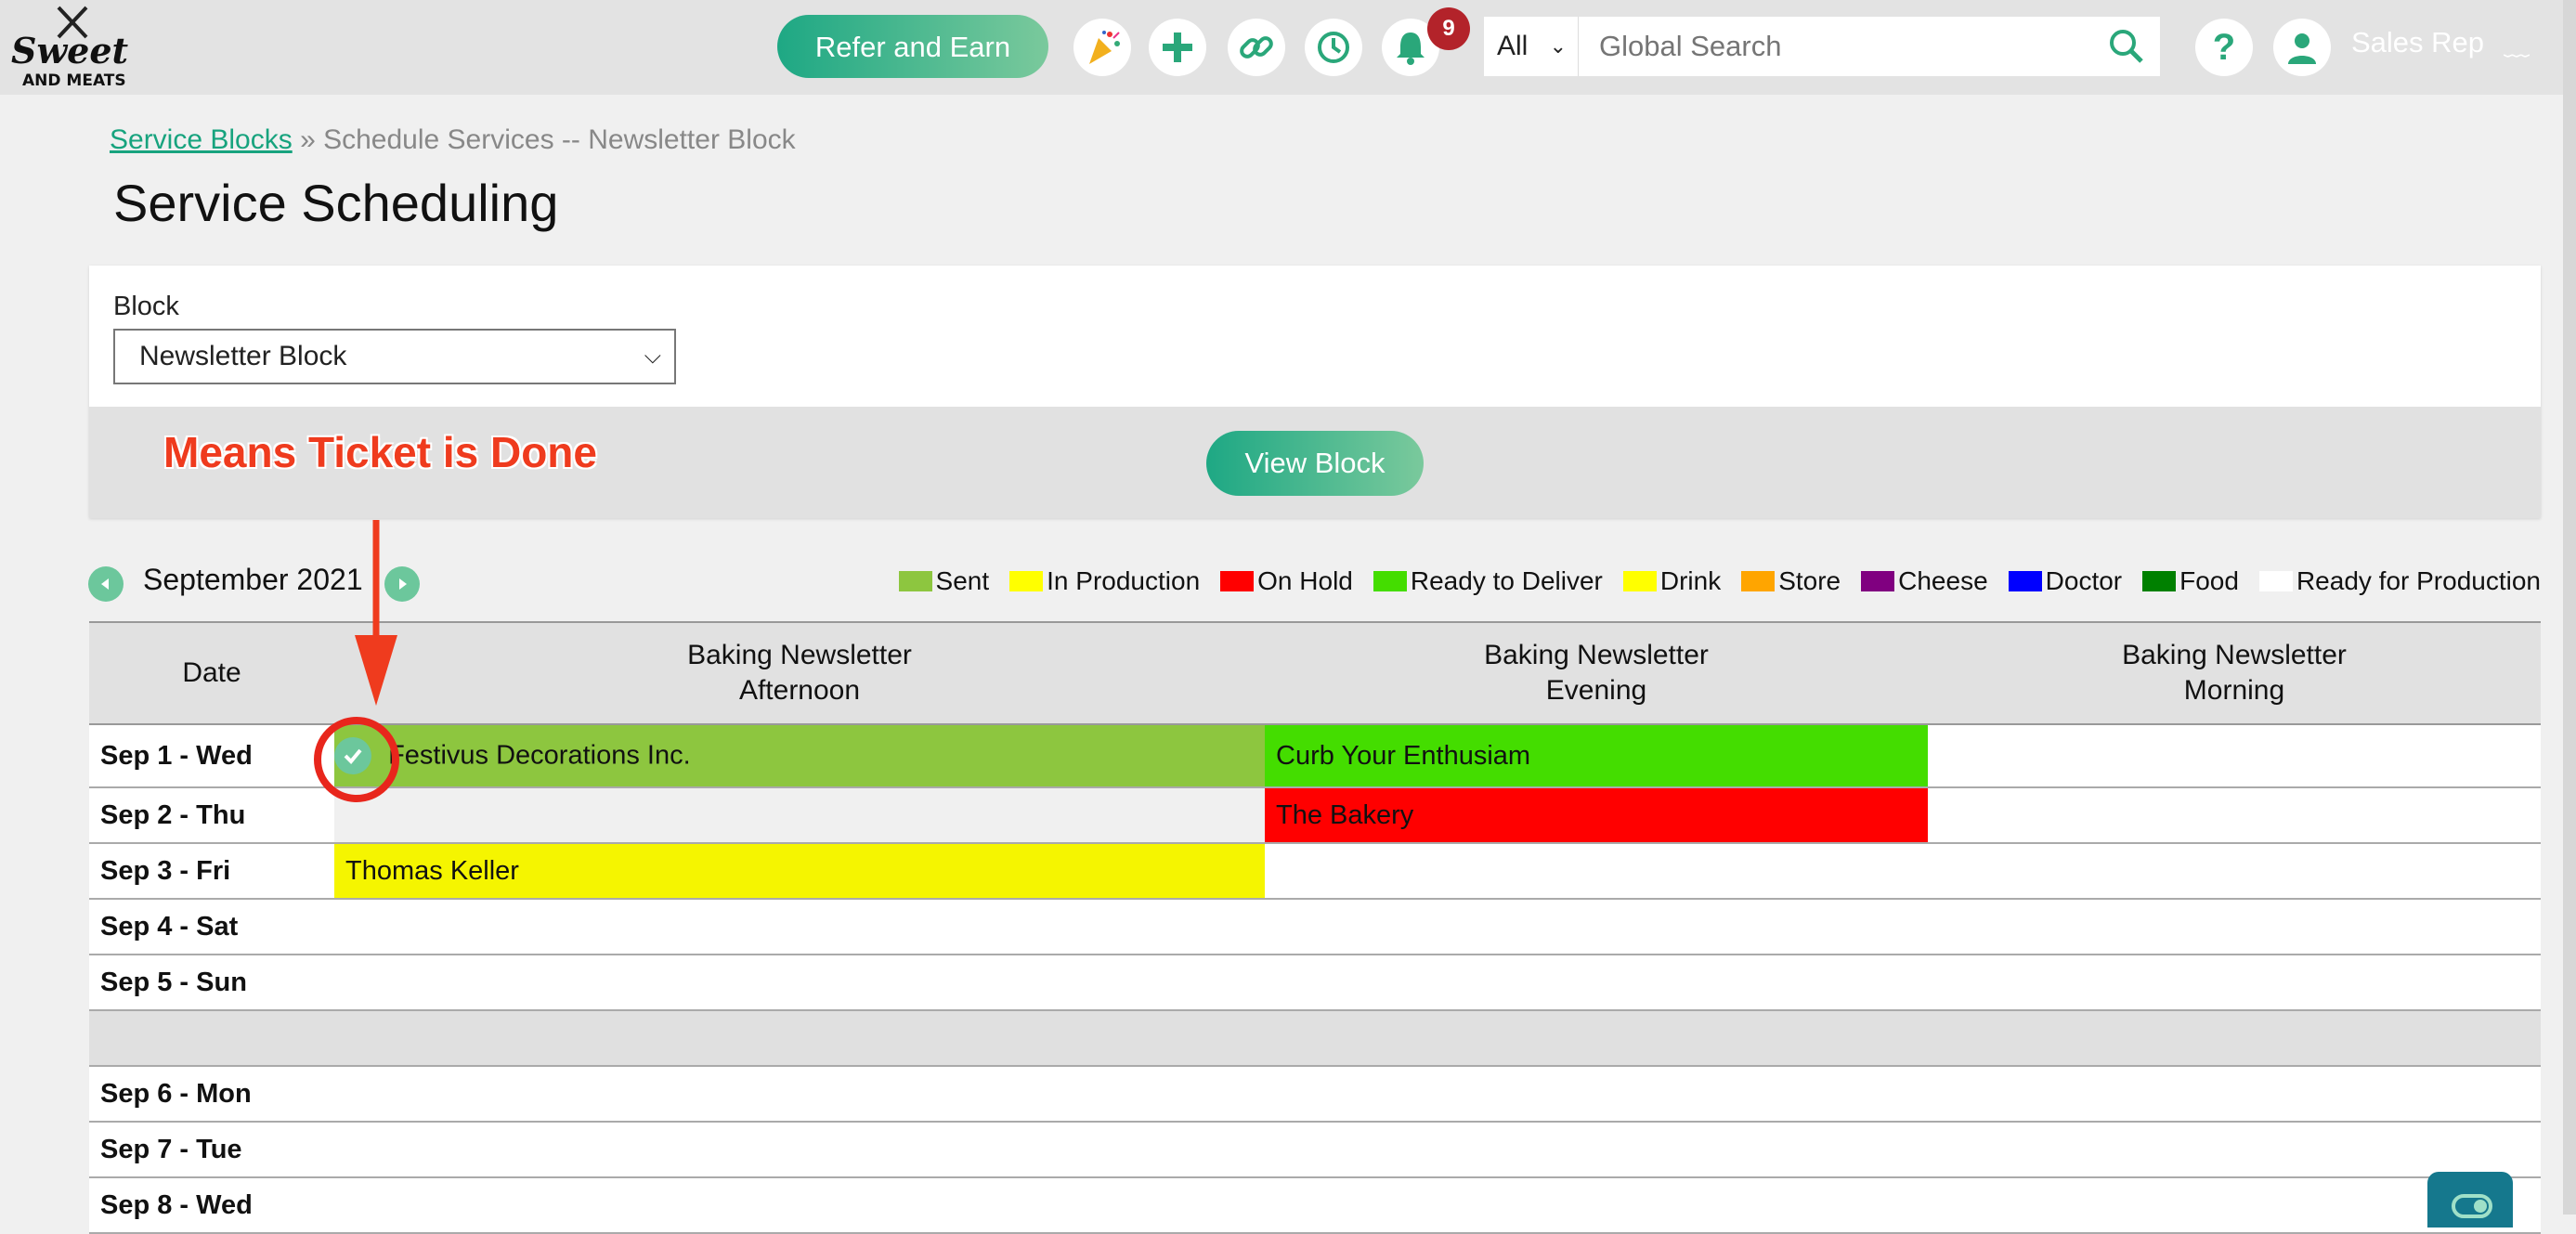 The height and width of the screenshot is (1234, 2576). What do you see at coordinates (1305, 580) in the screenshot?
I see `legend-label: On Hold` at bounding box center [1305, 580].